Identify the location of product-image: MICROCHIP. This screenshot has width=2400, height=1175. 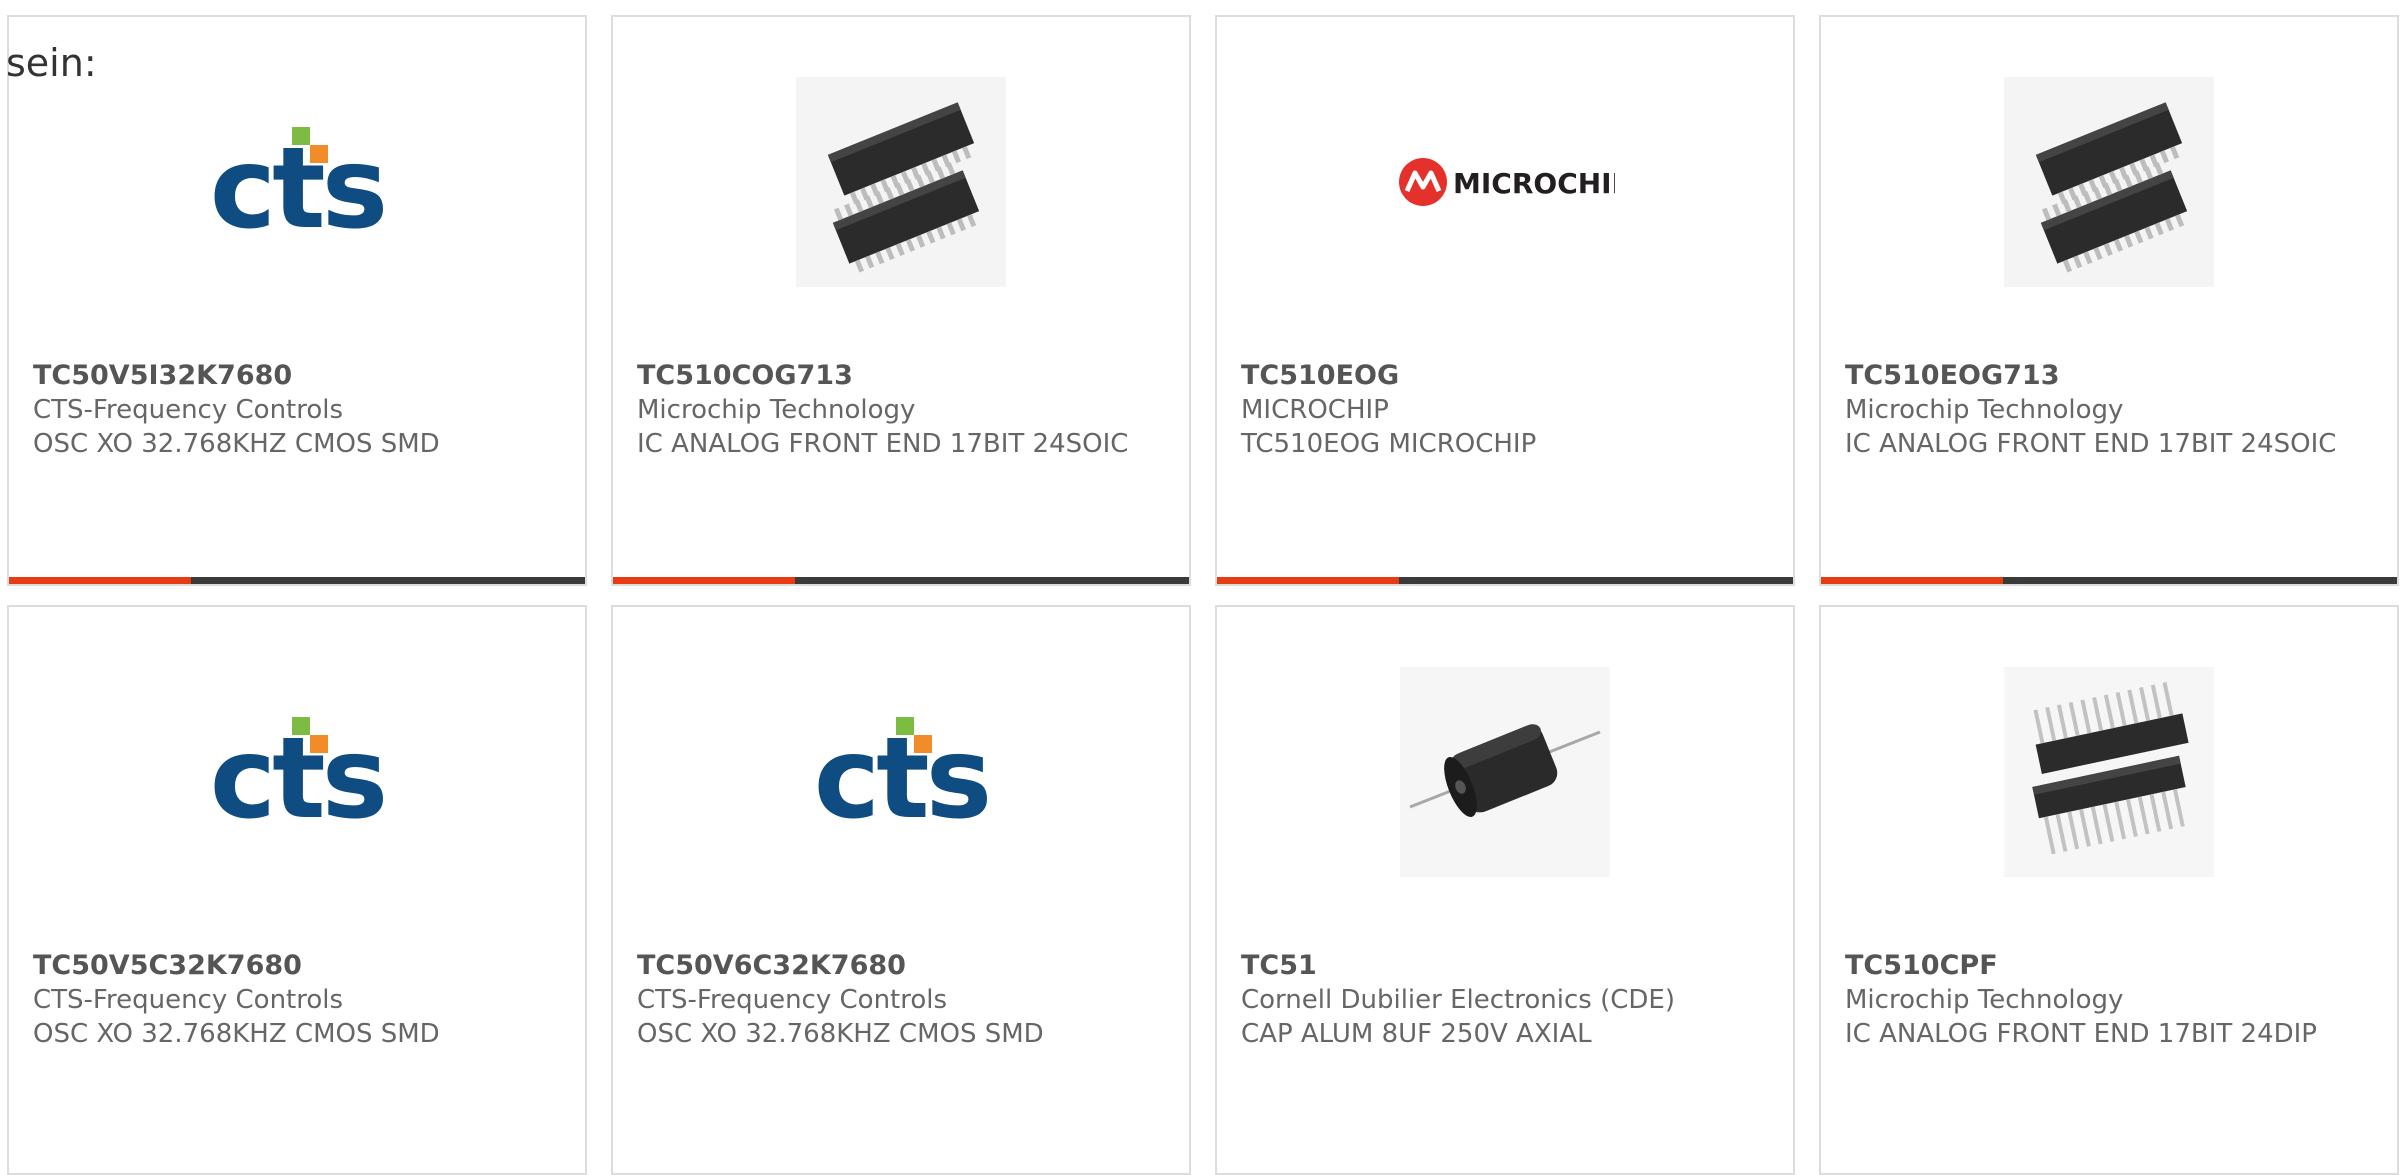
(1505, 182).